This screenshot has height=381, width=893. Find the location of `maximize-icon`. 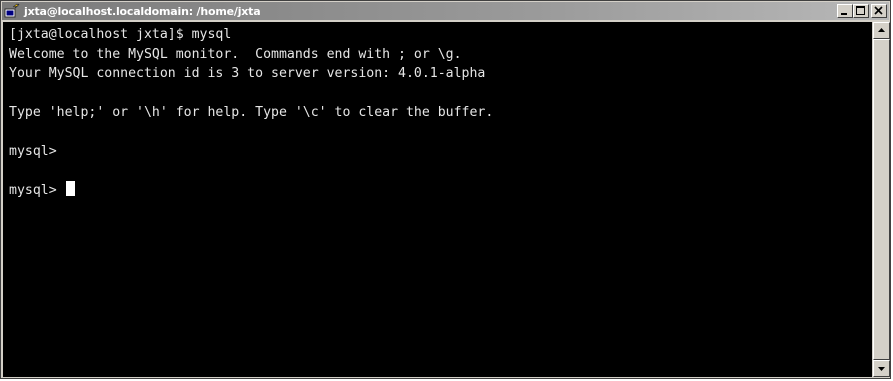

maximize-icon is located at coordinates (860, 10).